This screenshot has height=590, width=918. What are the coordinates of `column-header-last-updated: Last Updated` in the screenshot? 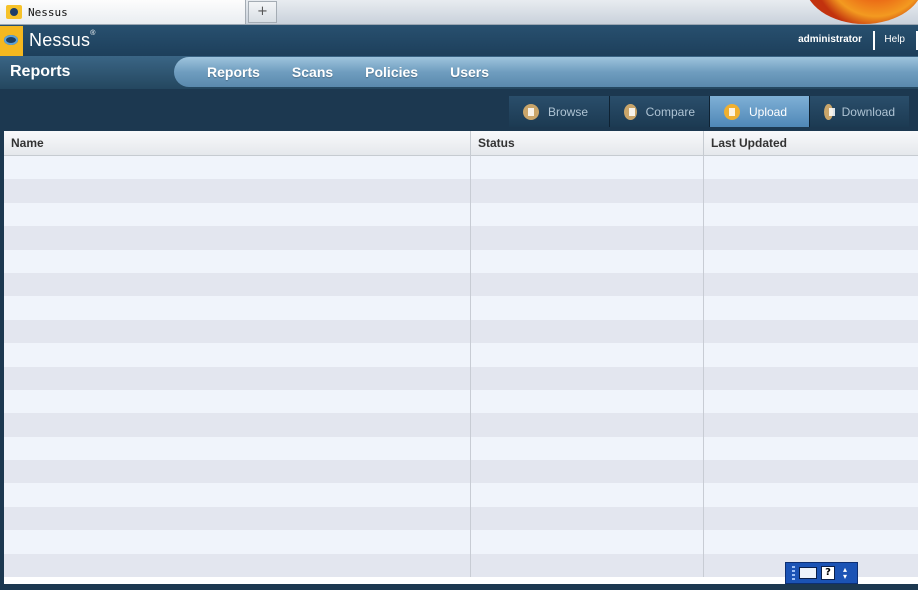 It's located at (811, 143).